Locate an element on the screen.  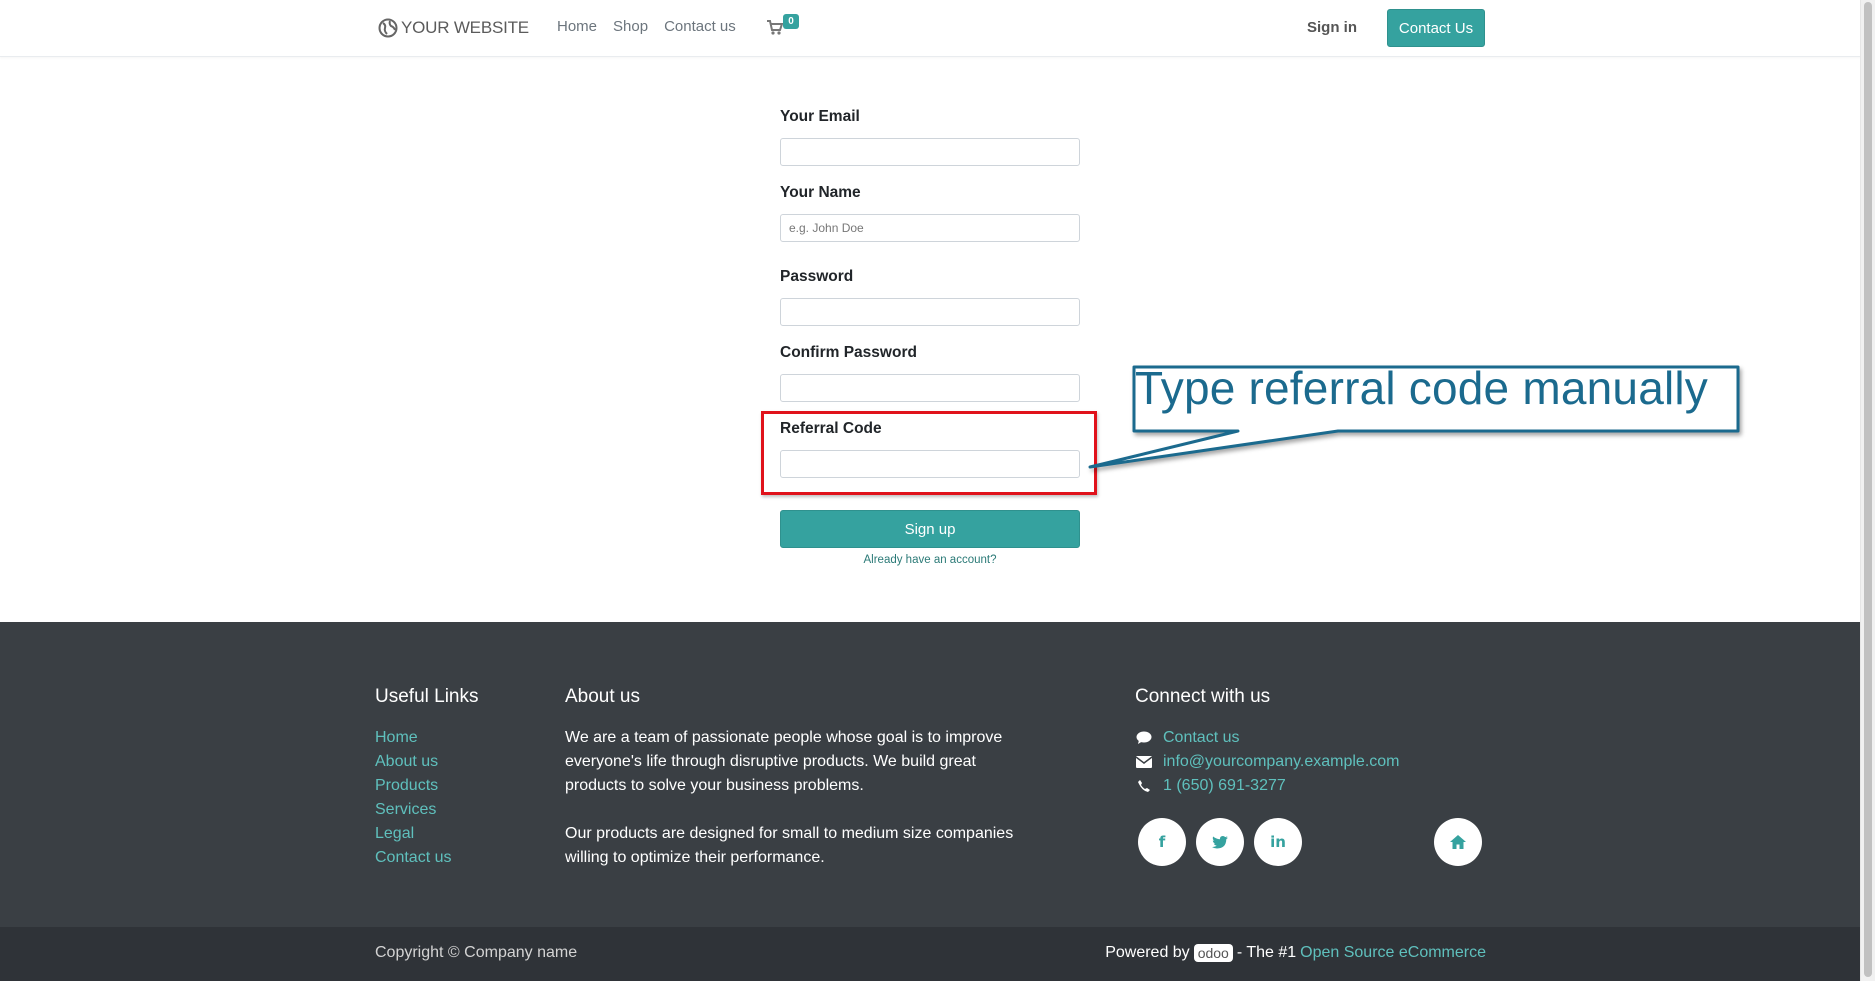
connect-item-email: info@yourcompany.example.com is located at coordinates (1267, 762).